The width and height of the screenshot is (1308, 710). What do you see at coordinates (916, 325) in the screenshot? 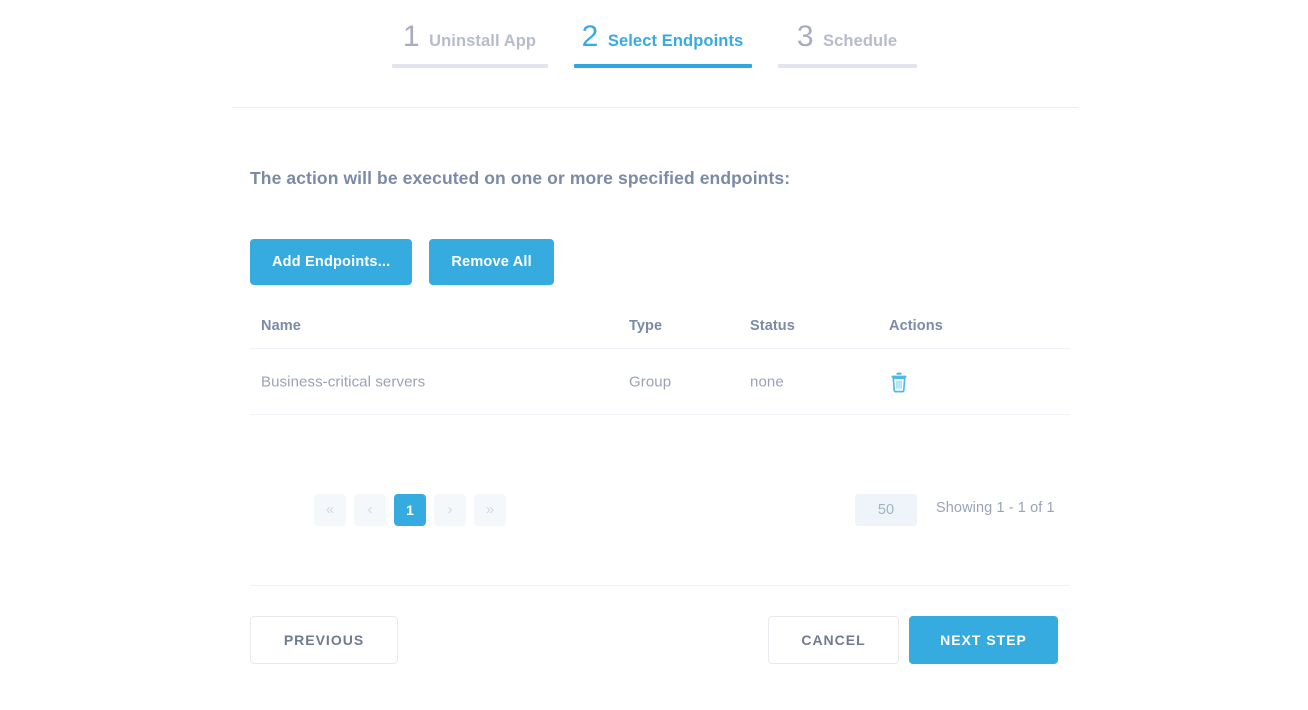
I see `column-header-actions: Actions` at bounding box center [916, 325].